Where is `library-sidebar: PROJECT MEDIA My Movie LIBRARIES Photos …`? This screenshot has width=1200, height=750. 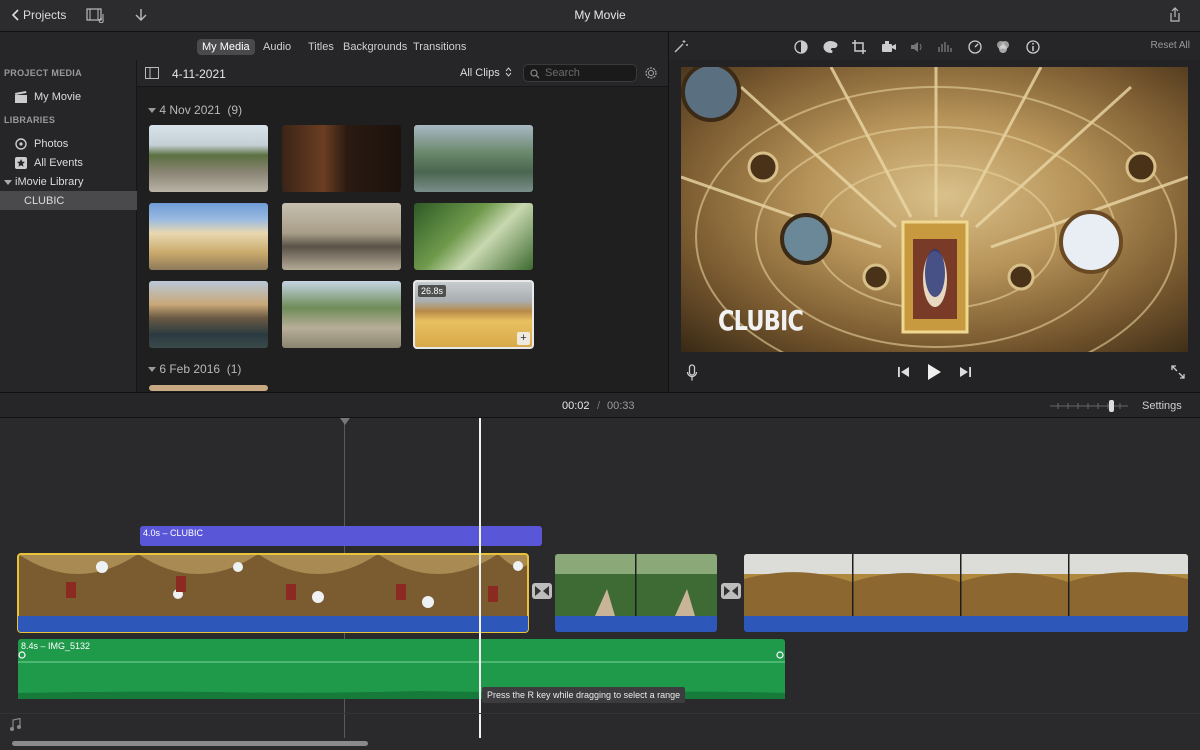 library-sidebar: PROJECT MEDIA My Movie LIBRARIES Photos … is located at coordinates (68, 239).